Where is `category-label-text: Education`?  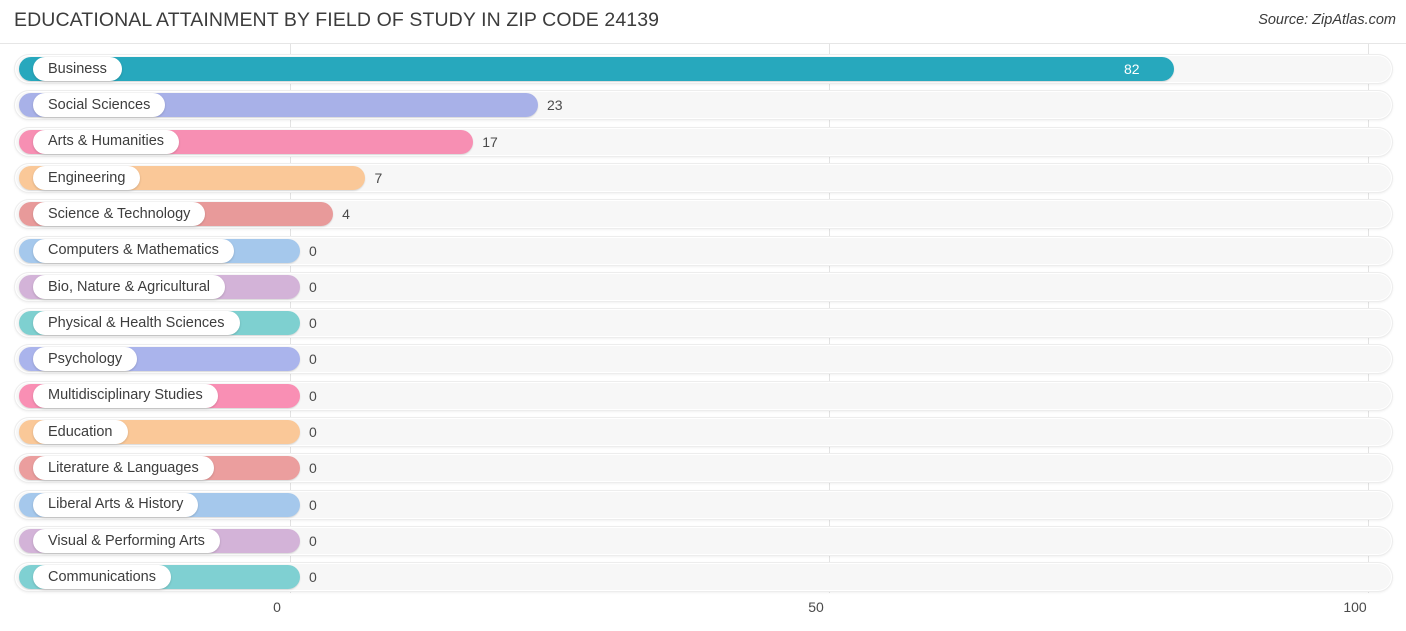
category-label-text: Education is located at coordinates (80, 431).